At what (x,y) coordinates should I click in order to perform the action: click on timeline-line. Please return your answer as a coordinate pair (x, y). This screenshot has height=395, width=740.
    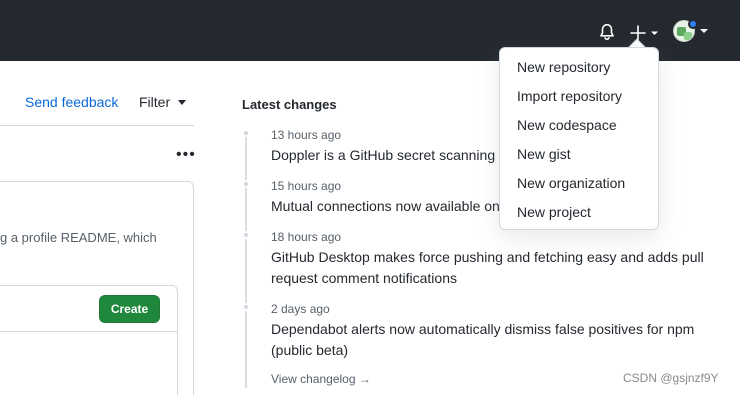
    Looking at the image, I should click on (246, 259).